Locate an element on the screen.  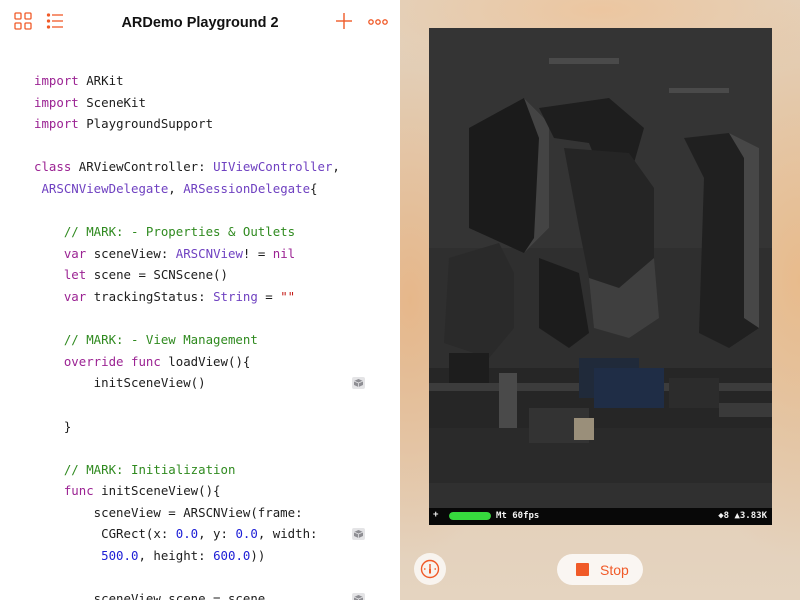
scene-counts: ◆8 ▲3.83K is located at coordinates (742, 516).